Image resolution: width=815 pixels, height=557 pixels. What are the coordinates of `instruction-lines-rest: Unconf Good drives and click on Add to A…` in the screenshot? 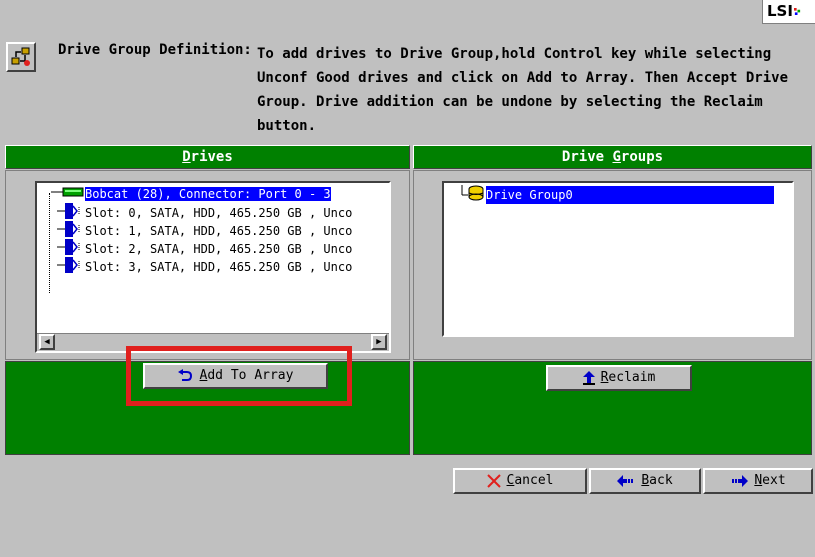 It's located at (523, 102).